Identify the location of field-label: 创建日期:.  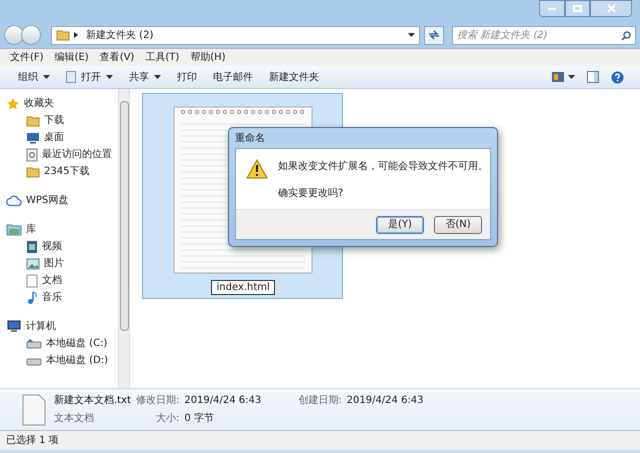
(320, 401).